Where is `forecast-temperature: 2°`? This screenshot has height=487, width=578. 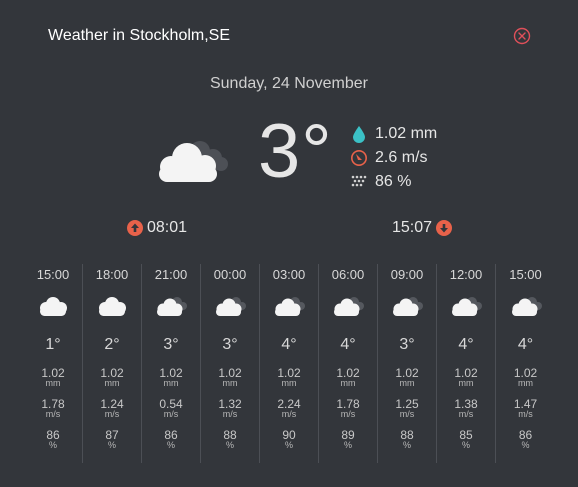
forecast-temperature: 2° is located at coordinates (112, 344).